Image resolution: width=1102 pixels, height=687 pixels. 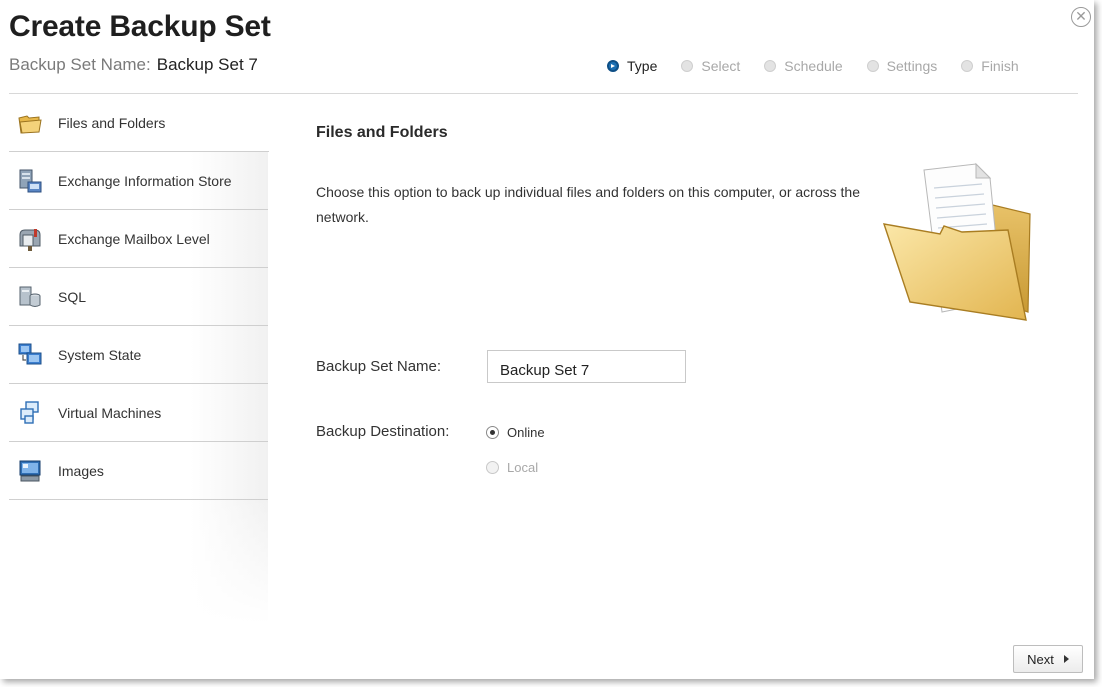 I want to click on backup-set-name-label: Backup Set Name:, so click(x=379, y=366).